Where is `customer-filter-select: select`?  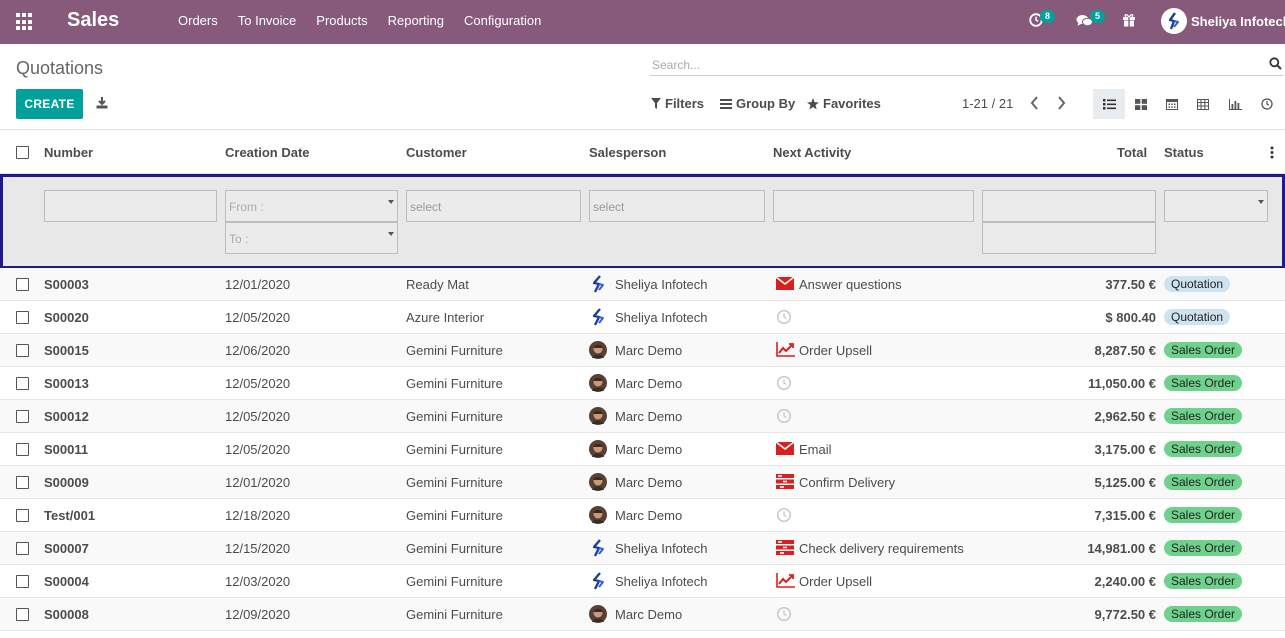 customer-filter-select: select is located at coordinates (493, 206).